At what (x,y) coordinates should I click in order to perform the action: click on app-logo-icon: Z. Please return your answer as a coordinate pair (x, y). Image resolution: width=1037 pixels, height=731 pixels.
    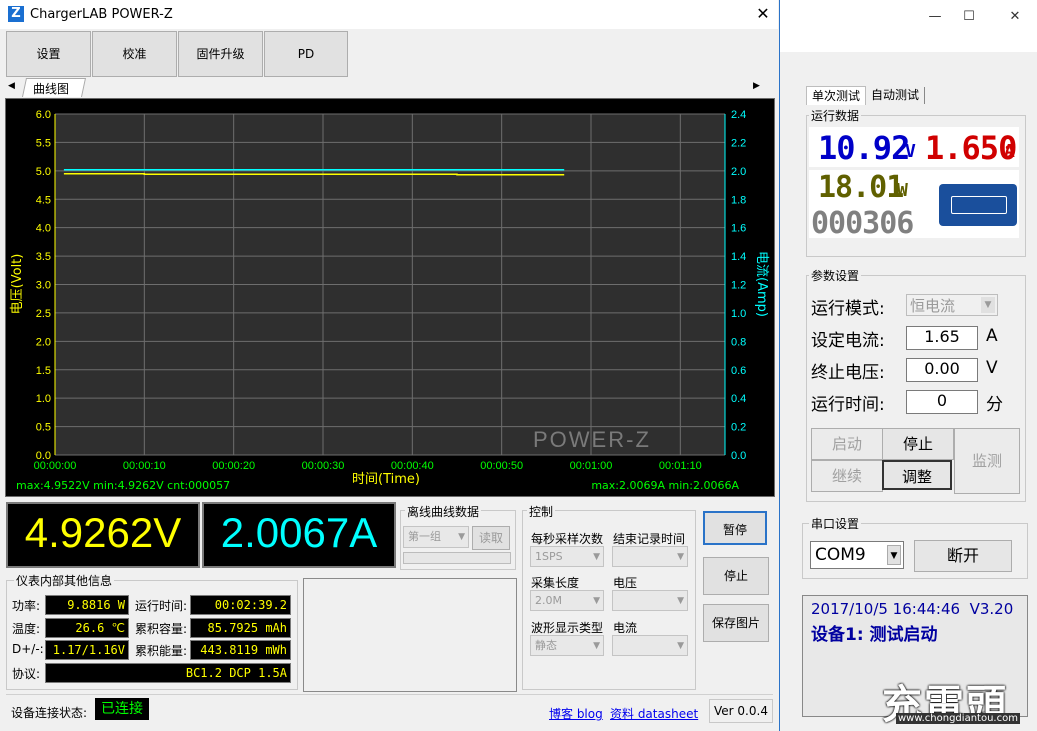
    Looking at the image, I should click on (16, 14).